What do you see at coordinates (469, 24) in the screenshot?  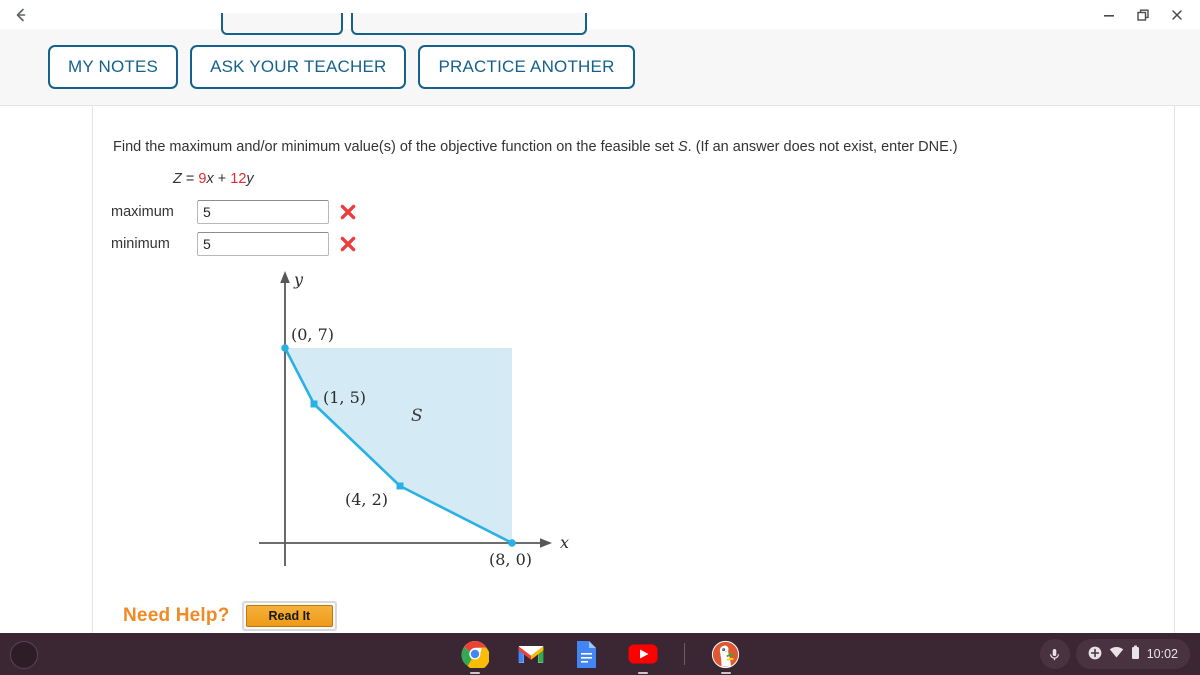 I see `clipped-button-right` at bounding box center [469, 24].